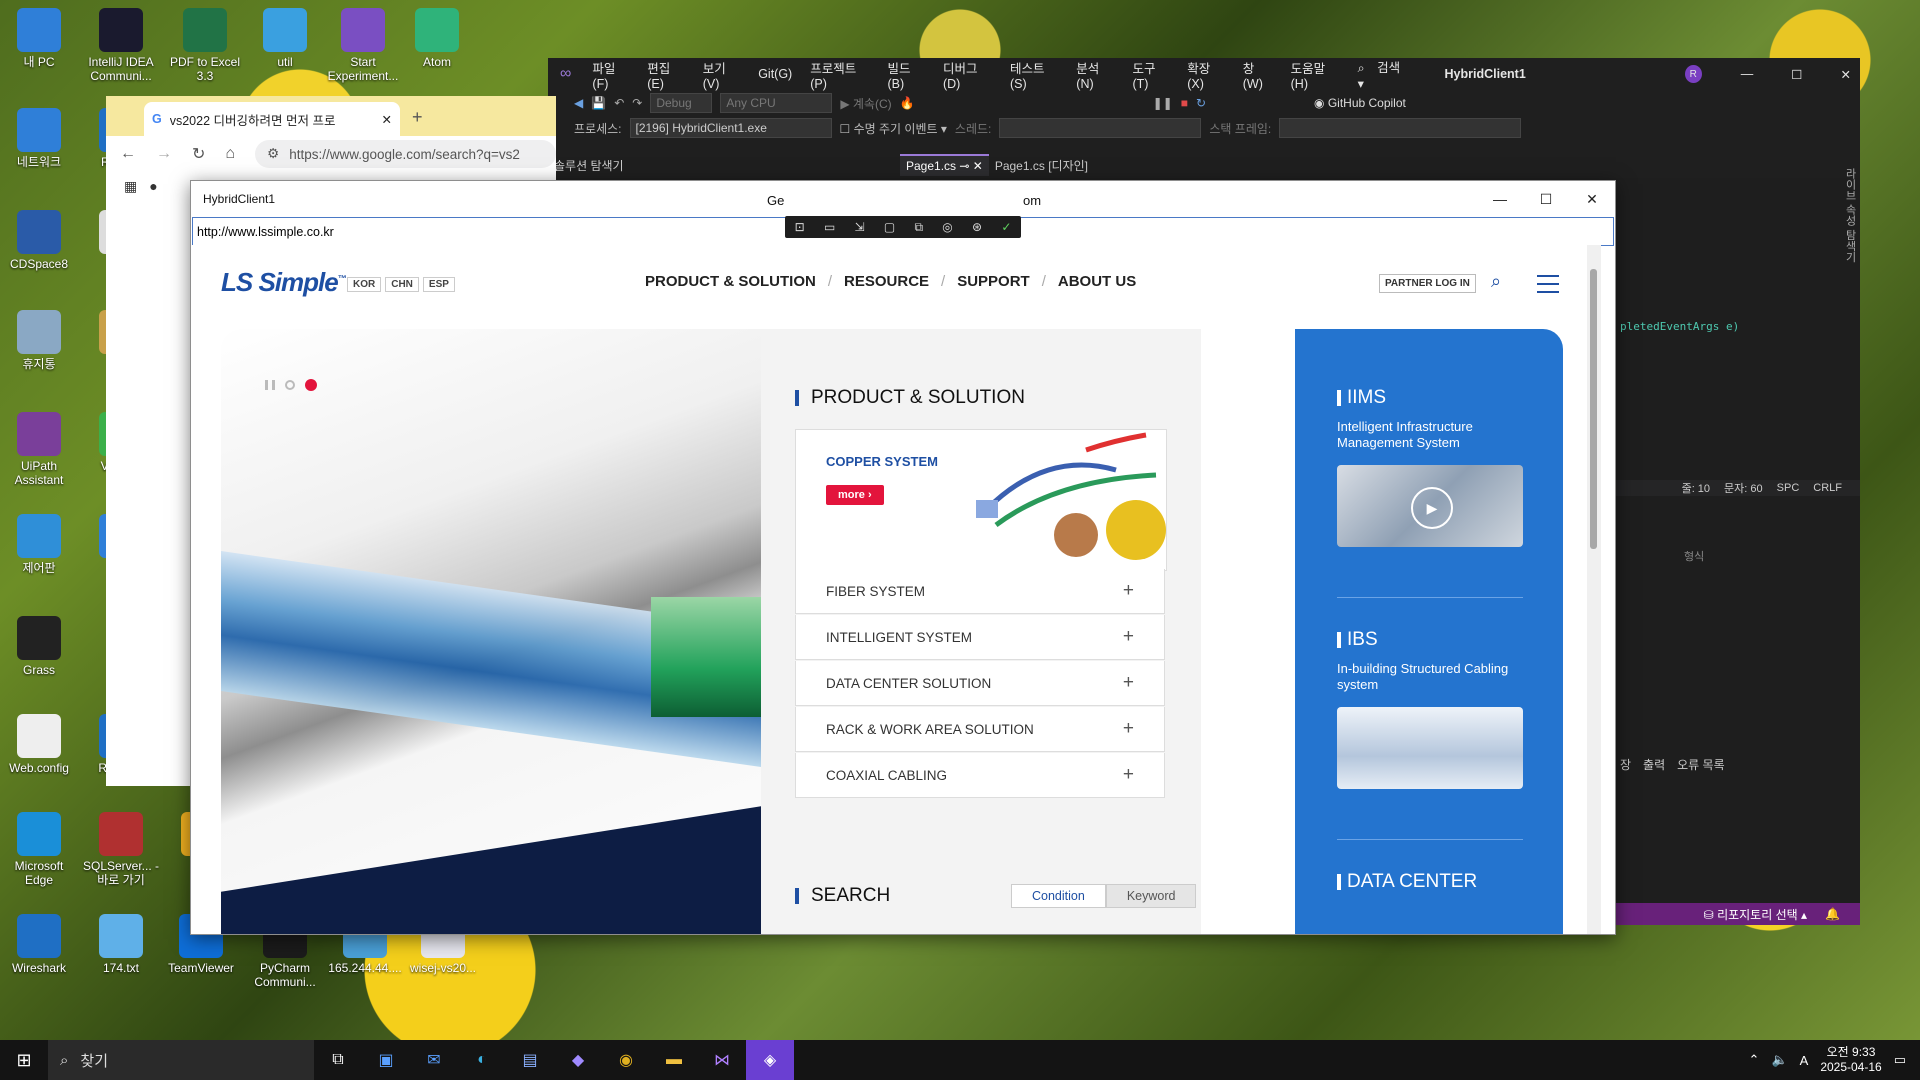 This screenshot has width=1920, height=1080. What do you see at coordinates (1034, 74) in the screenshot?
I see `vs-menu-test: 테스트(S)` at bounding box center [1034, 74].